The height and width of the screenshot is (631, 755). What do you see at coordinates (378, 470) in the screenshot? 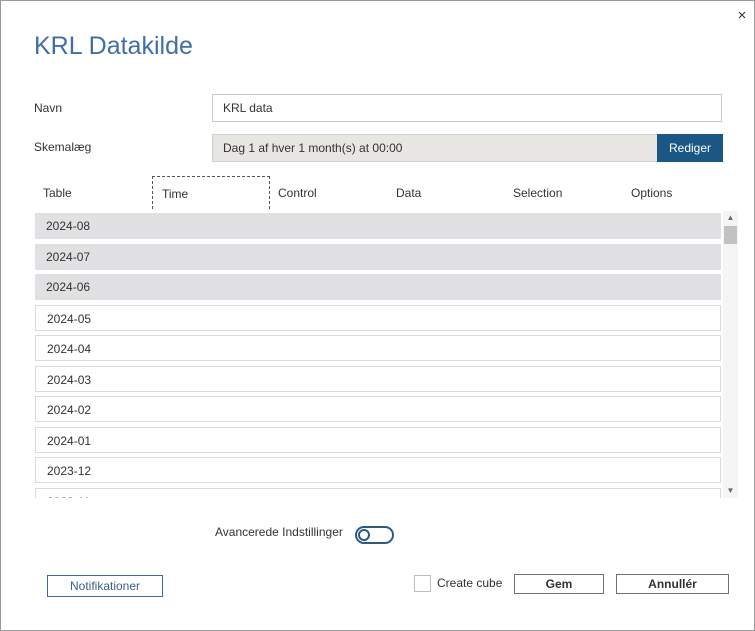
I see `list-item: 2023-12` at bounding box center [378, 470].